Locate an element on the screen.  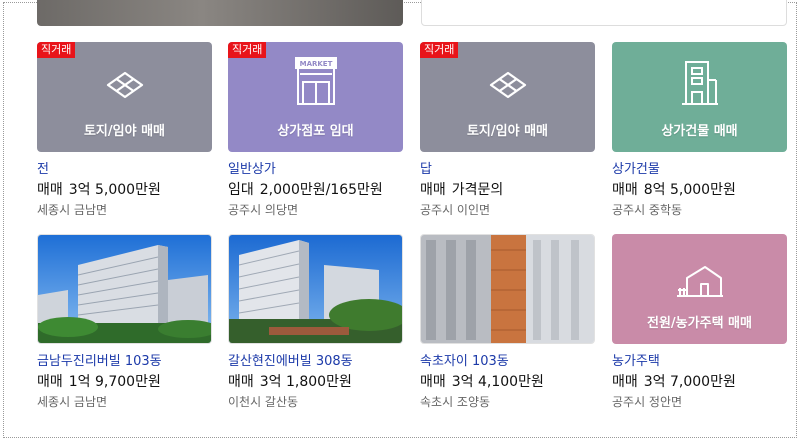
svg-text: MARKET is located at coordinates (315, 64).